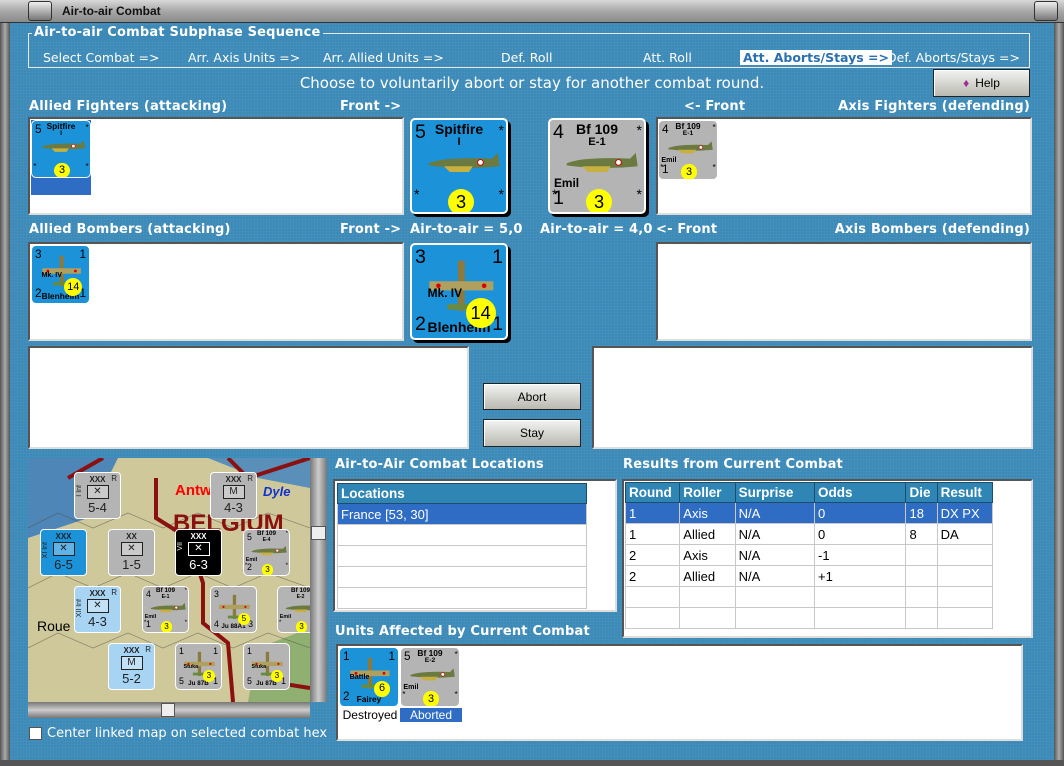 Image resolution: width=1064 pixels, height=766 pixels. I want to click on results-col-roller: Roller, so click(707, 492).